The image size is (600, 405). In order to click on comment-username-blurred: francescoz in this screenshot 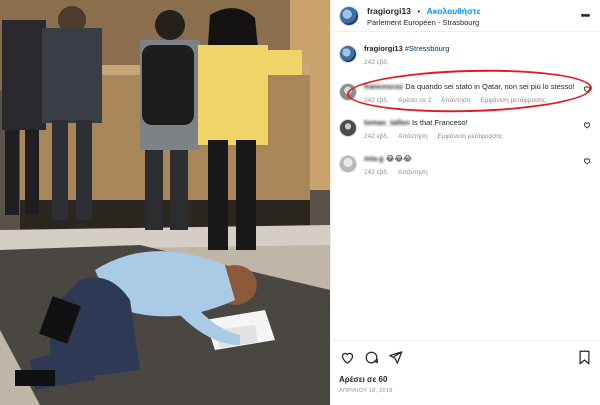, I will do `click(383, 86)`.